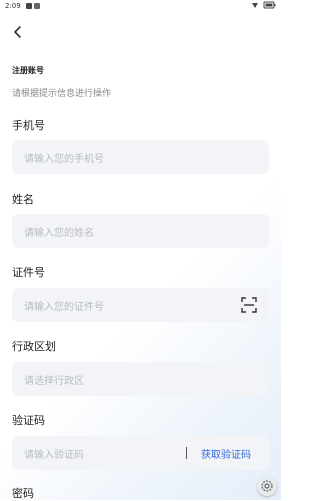 Image resolution: width=320 pixels, height=501 pixels. Describe the element at coordinates (28, 420) in the screenshot. I see `code-label: 验证码` at that location.